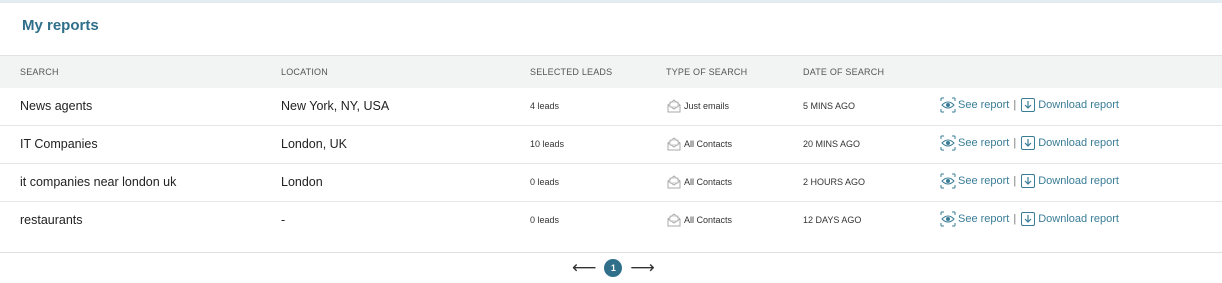 The height and width of the screenshot is (283, 1222). I want to click on page-number-current: 1, so click(613, 268).